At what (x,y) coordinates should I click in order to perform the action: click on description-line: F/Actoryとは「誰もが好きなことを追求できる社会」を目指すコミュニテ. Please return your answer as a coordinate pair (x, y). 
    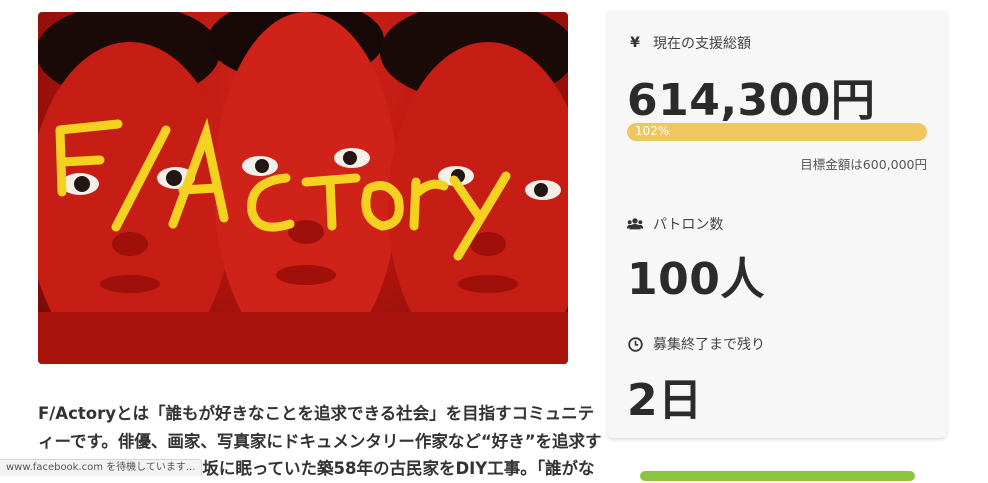
    Looking at the image, I should click on (316, 413).